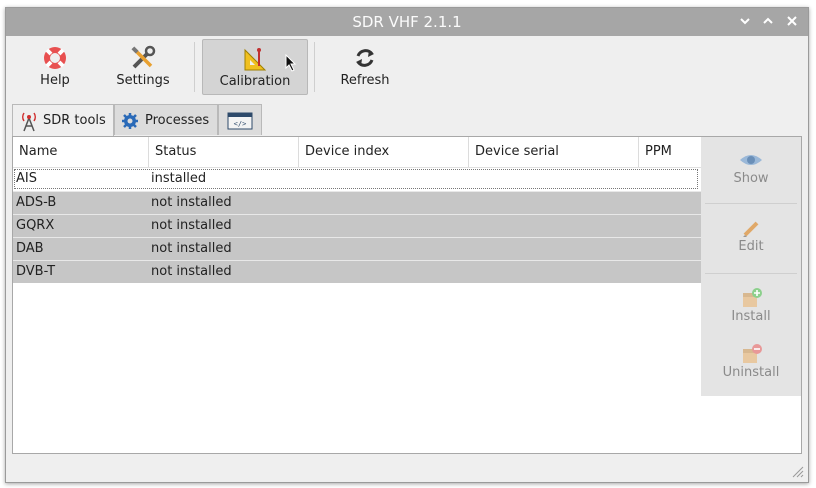 The height and width of the screenshot is (488, 816). I want to click on uninstall-button: Uninstall, so click(751, 361).